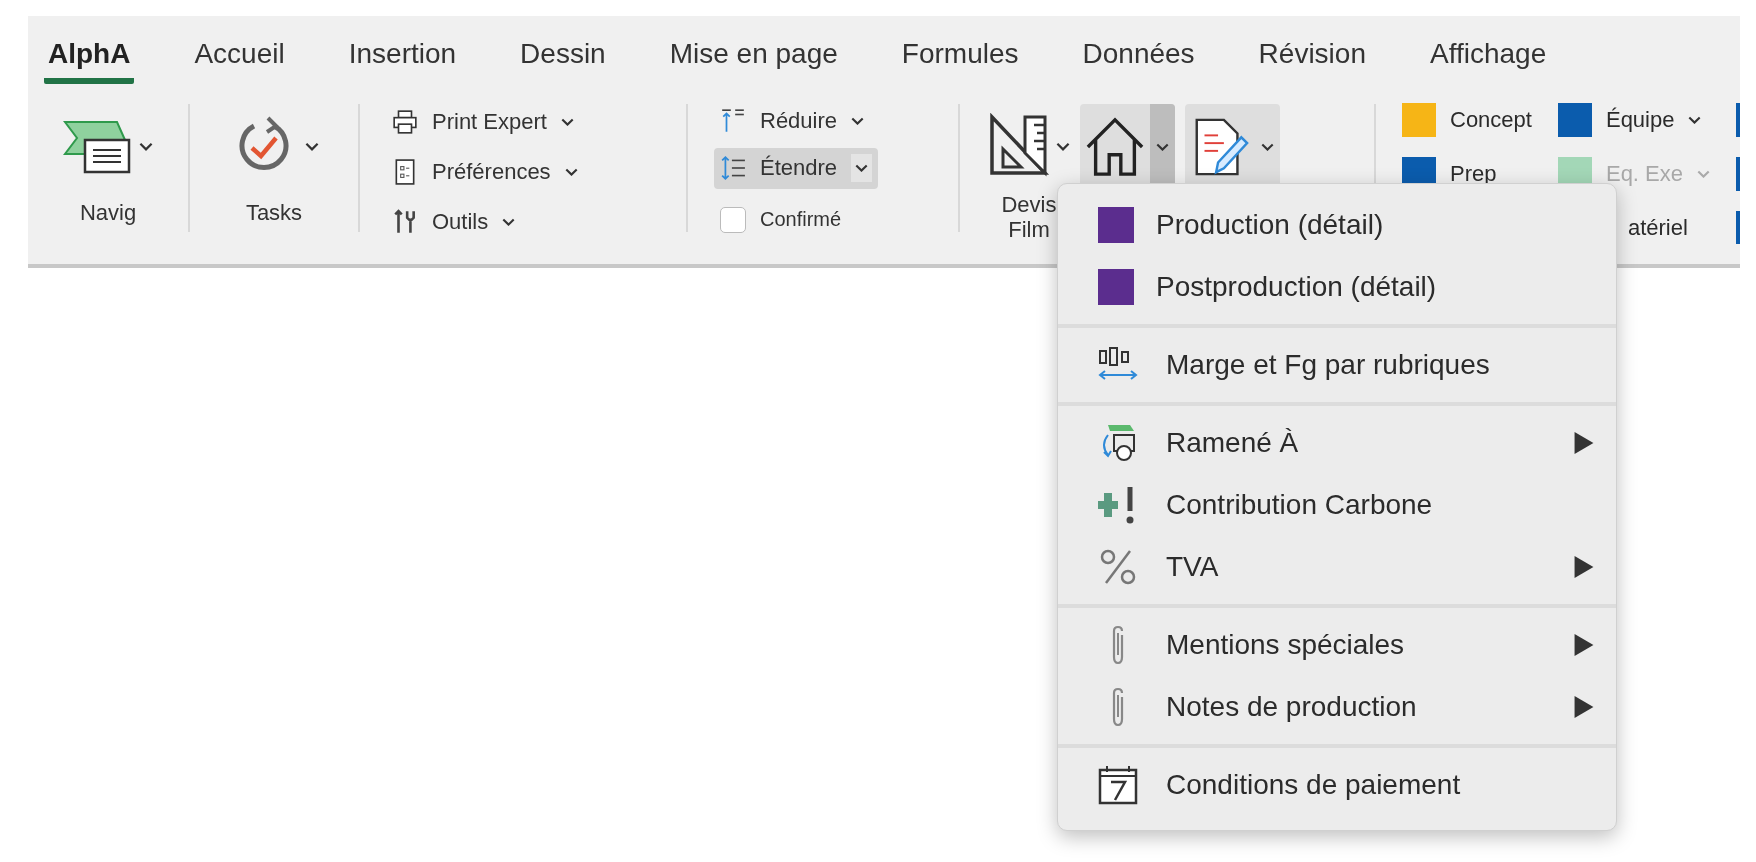 Image resolution: width=1756 pixels, height=862 pixels. I want to click on checkbox-label: Confirmé, so click(801, 219).